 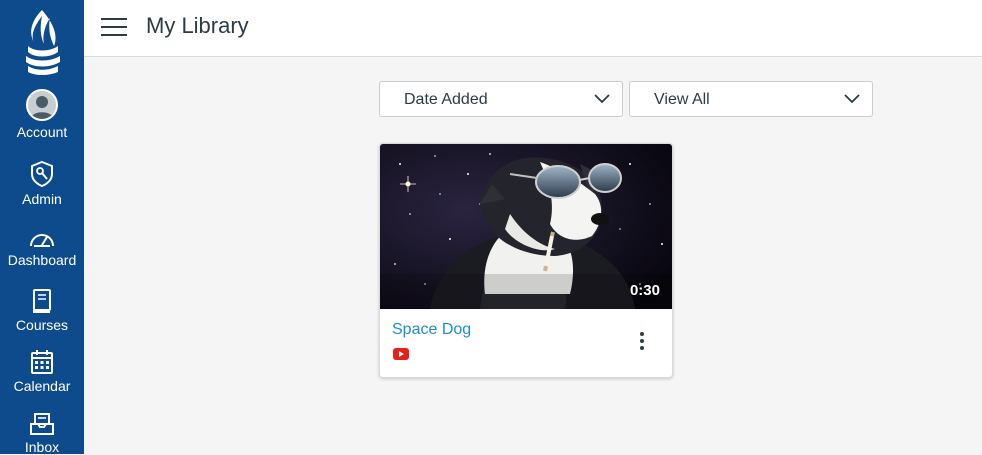 What do you see at coordinates (533, 28) in the screenshot?
I see `page-header: My Library` at bounding box center [533, 28].